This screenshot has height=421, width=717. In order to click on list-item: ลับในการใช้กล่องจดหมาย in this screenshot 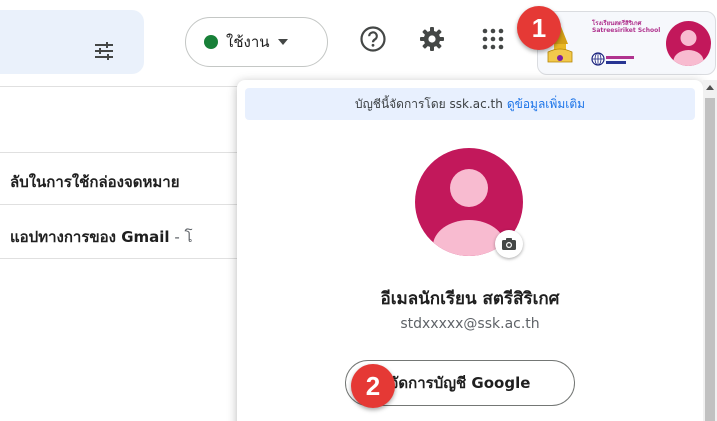, I will do `click(94, 182)`.